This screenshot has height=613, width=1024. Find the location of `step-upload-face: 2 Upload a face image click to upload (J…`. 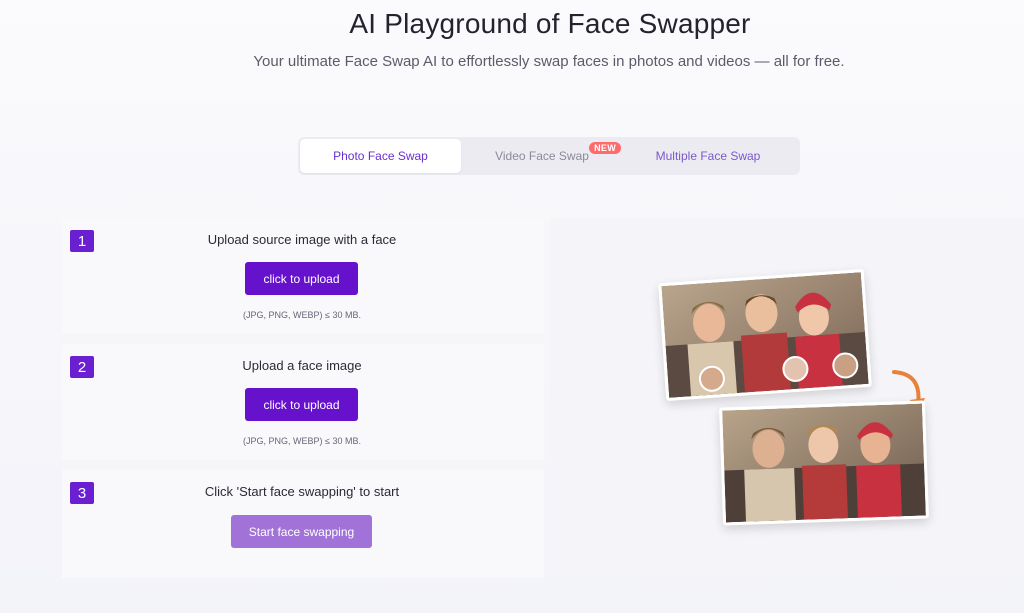

step-upload-face: 2 Upload a face image click to upload (J… is located at coordinates (303, 402).